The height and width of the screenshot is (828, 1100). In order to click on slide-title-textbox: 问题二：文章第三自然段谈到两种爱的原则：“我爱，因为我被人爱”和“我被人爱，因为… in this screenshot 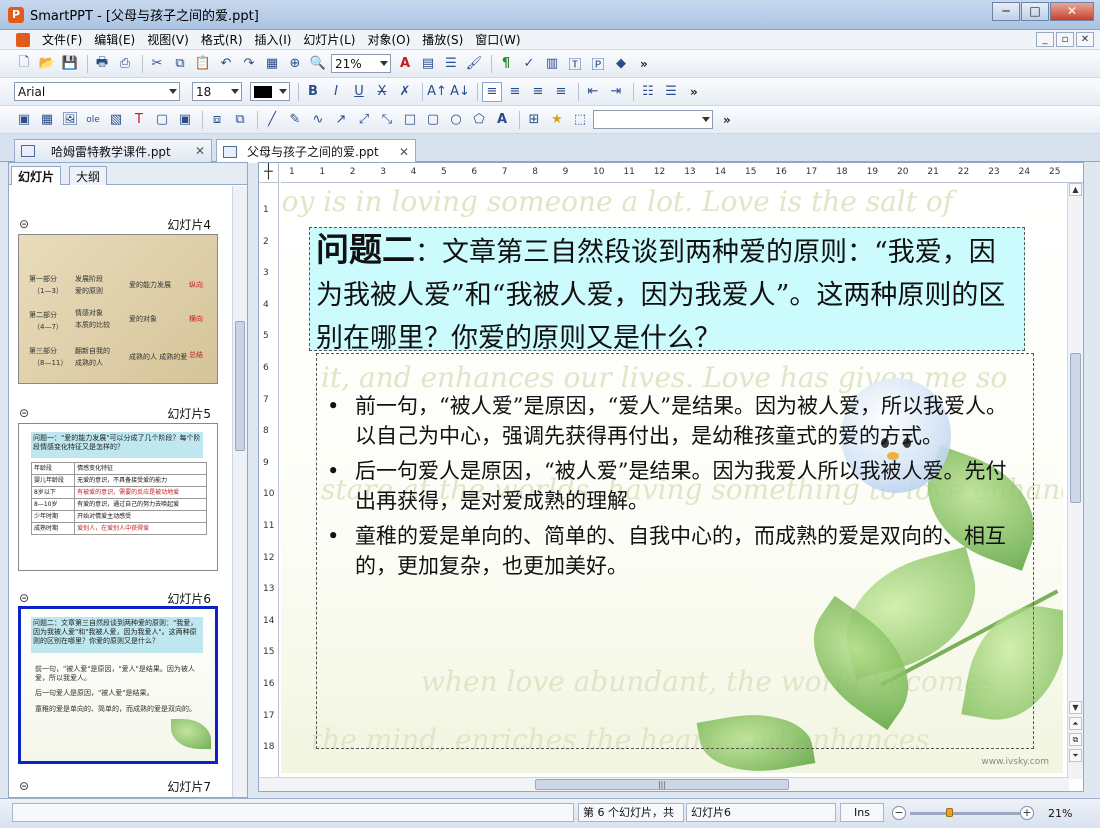, I will do `click(667, 290)`.